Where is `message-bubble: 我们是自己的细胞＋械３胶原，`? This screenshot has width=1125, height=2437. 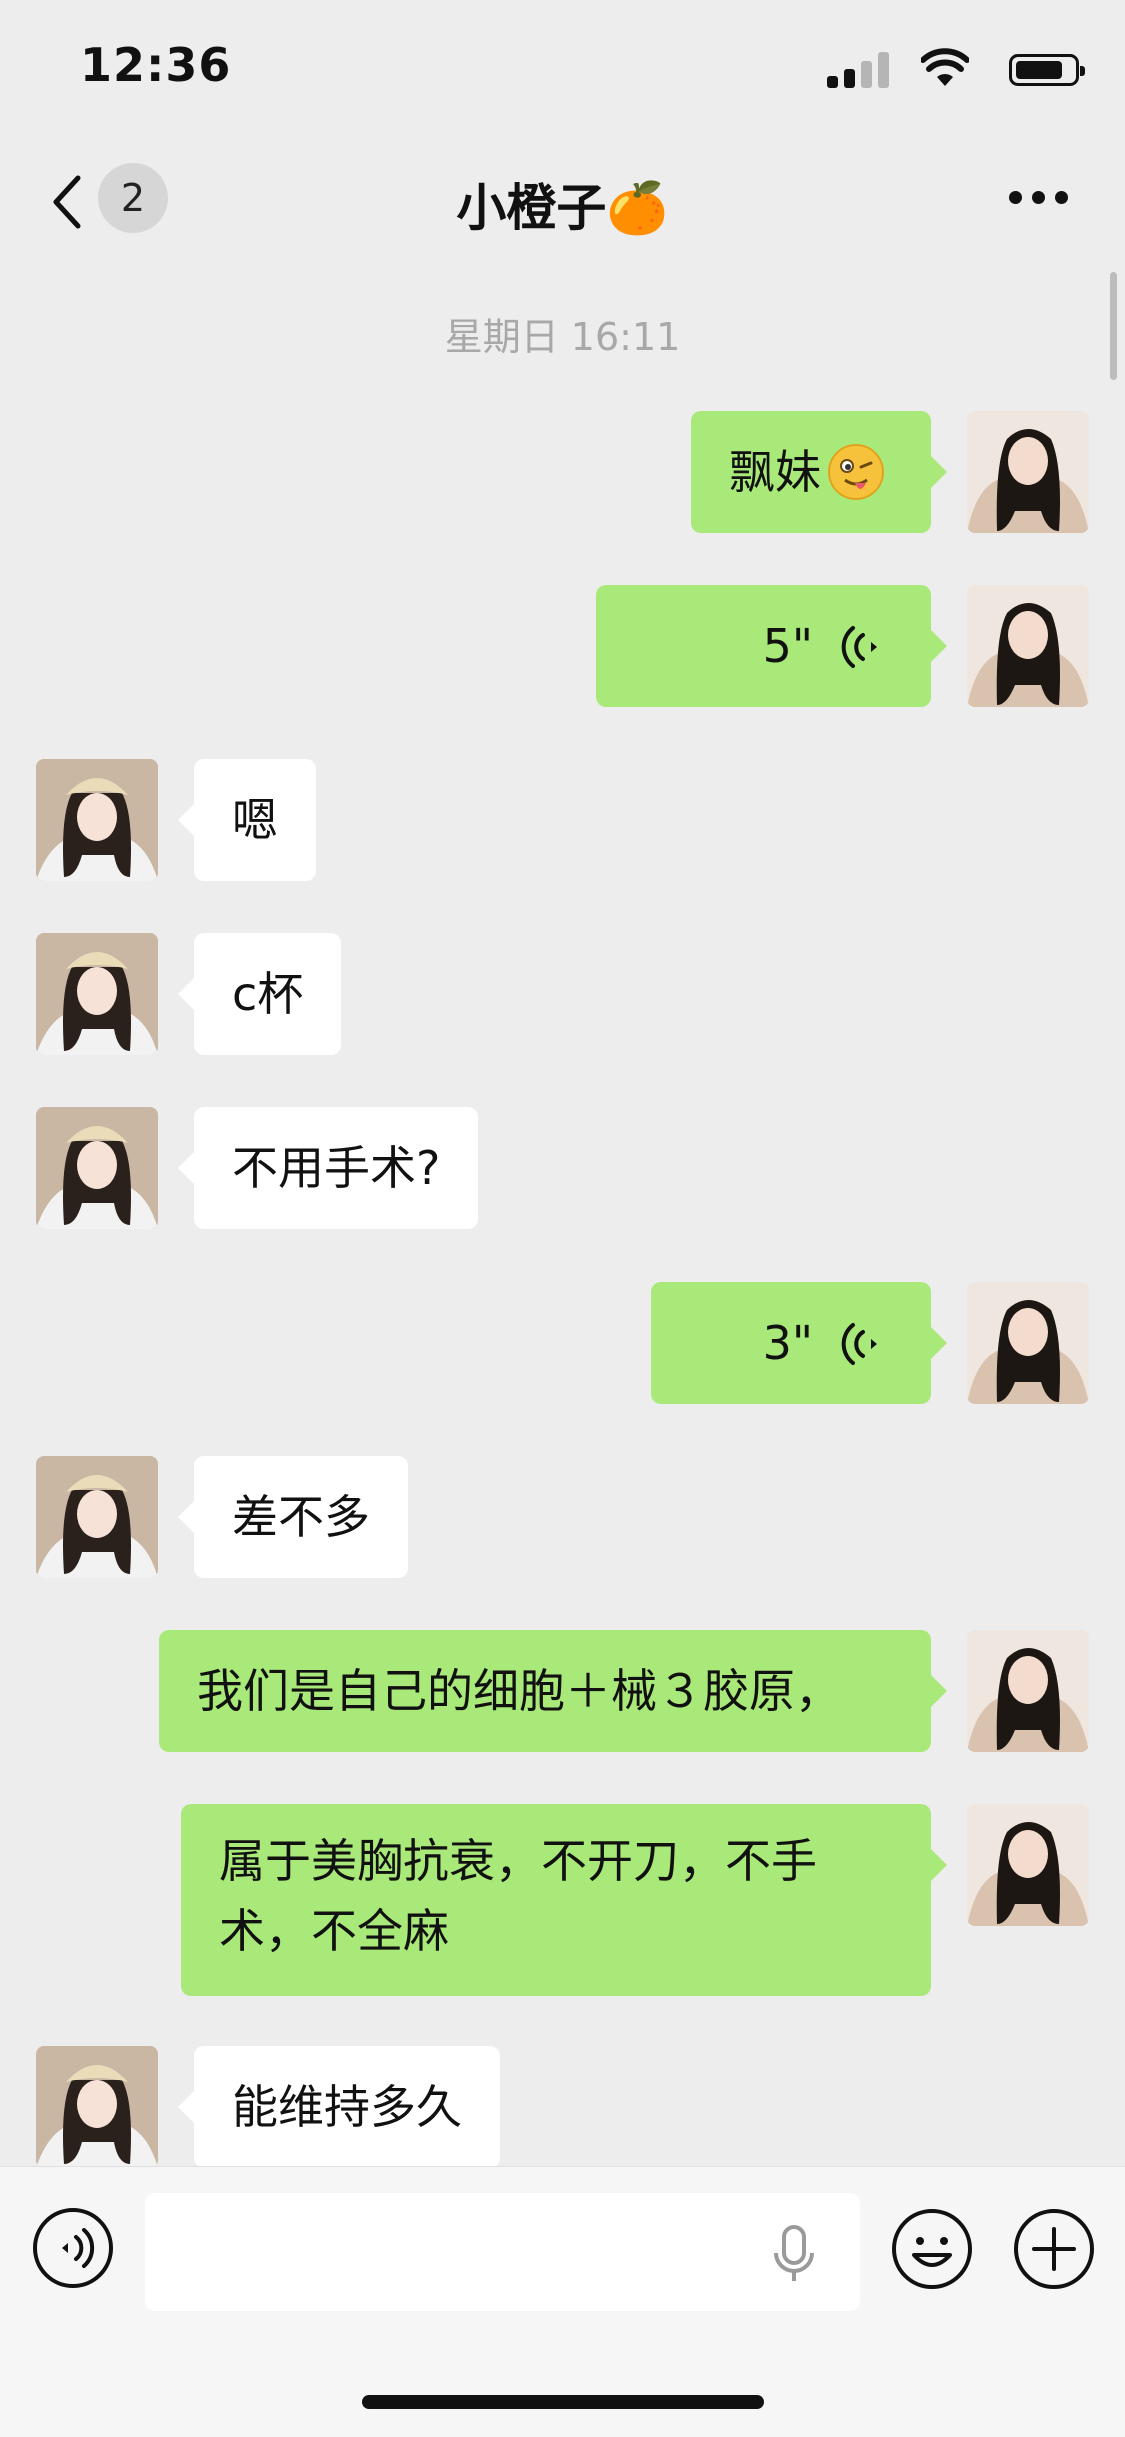
message-bubble: 我们是自己的细胞＋械３胶原， is located at coordinates (553, 1691).